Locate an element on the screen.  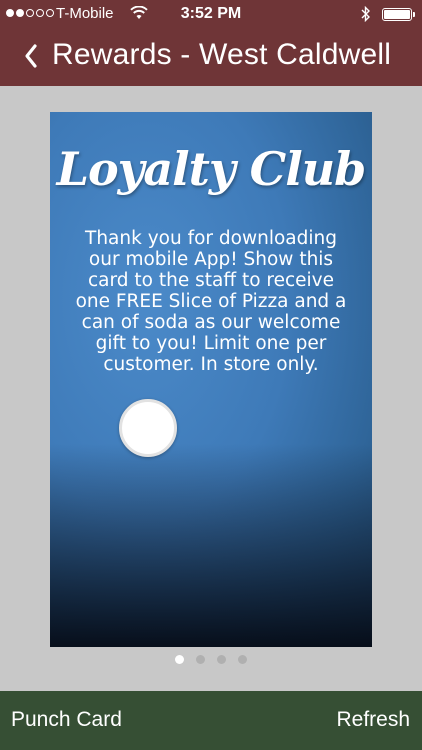
battery-level is located at coordinates (397, 14).